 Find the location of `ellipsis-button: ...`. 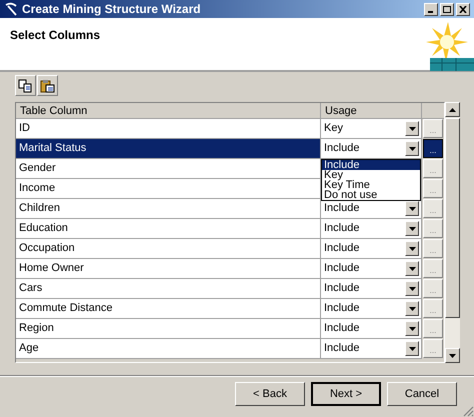

ellipsis-button: ... is located at coordinates (433, 148).